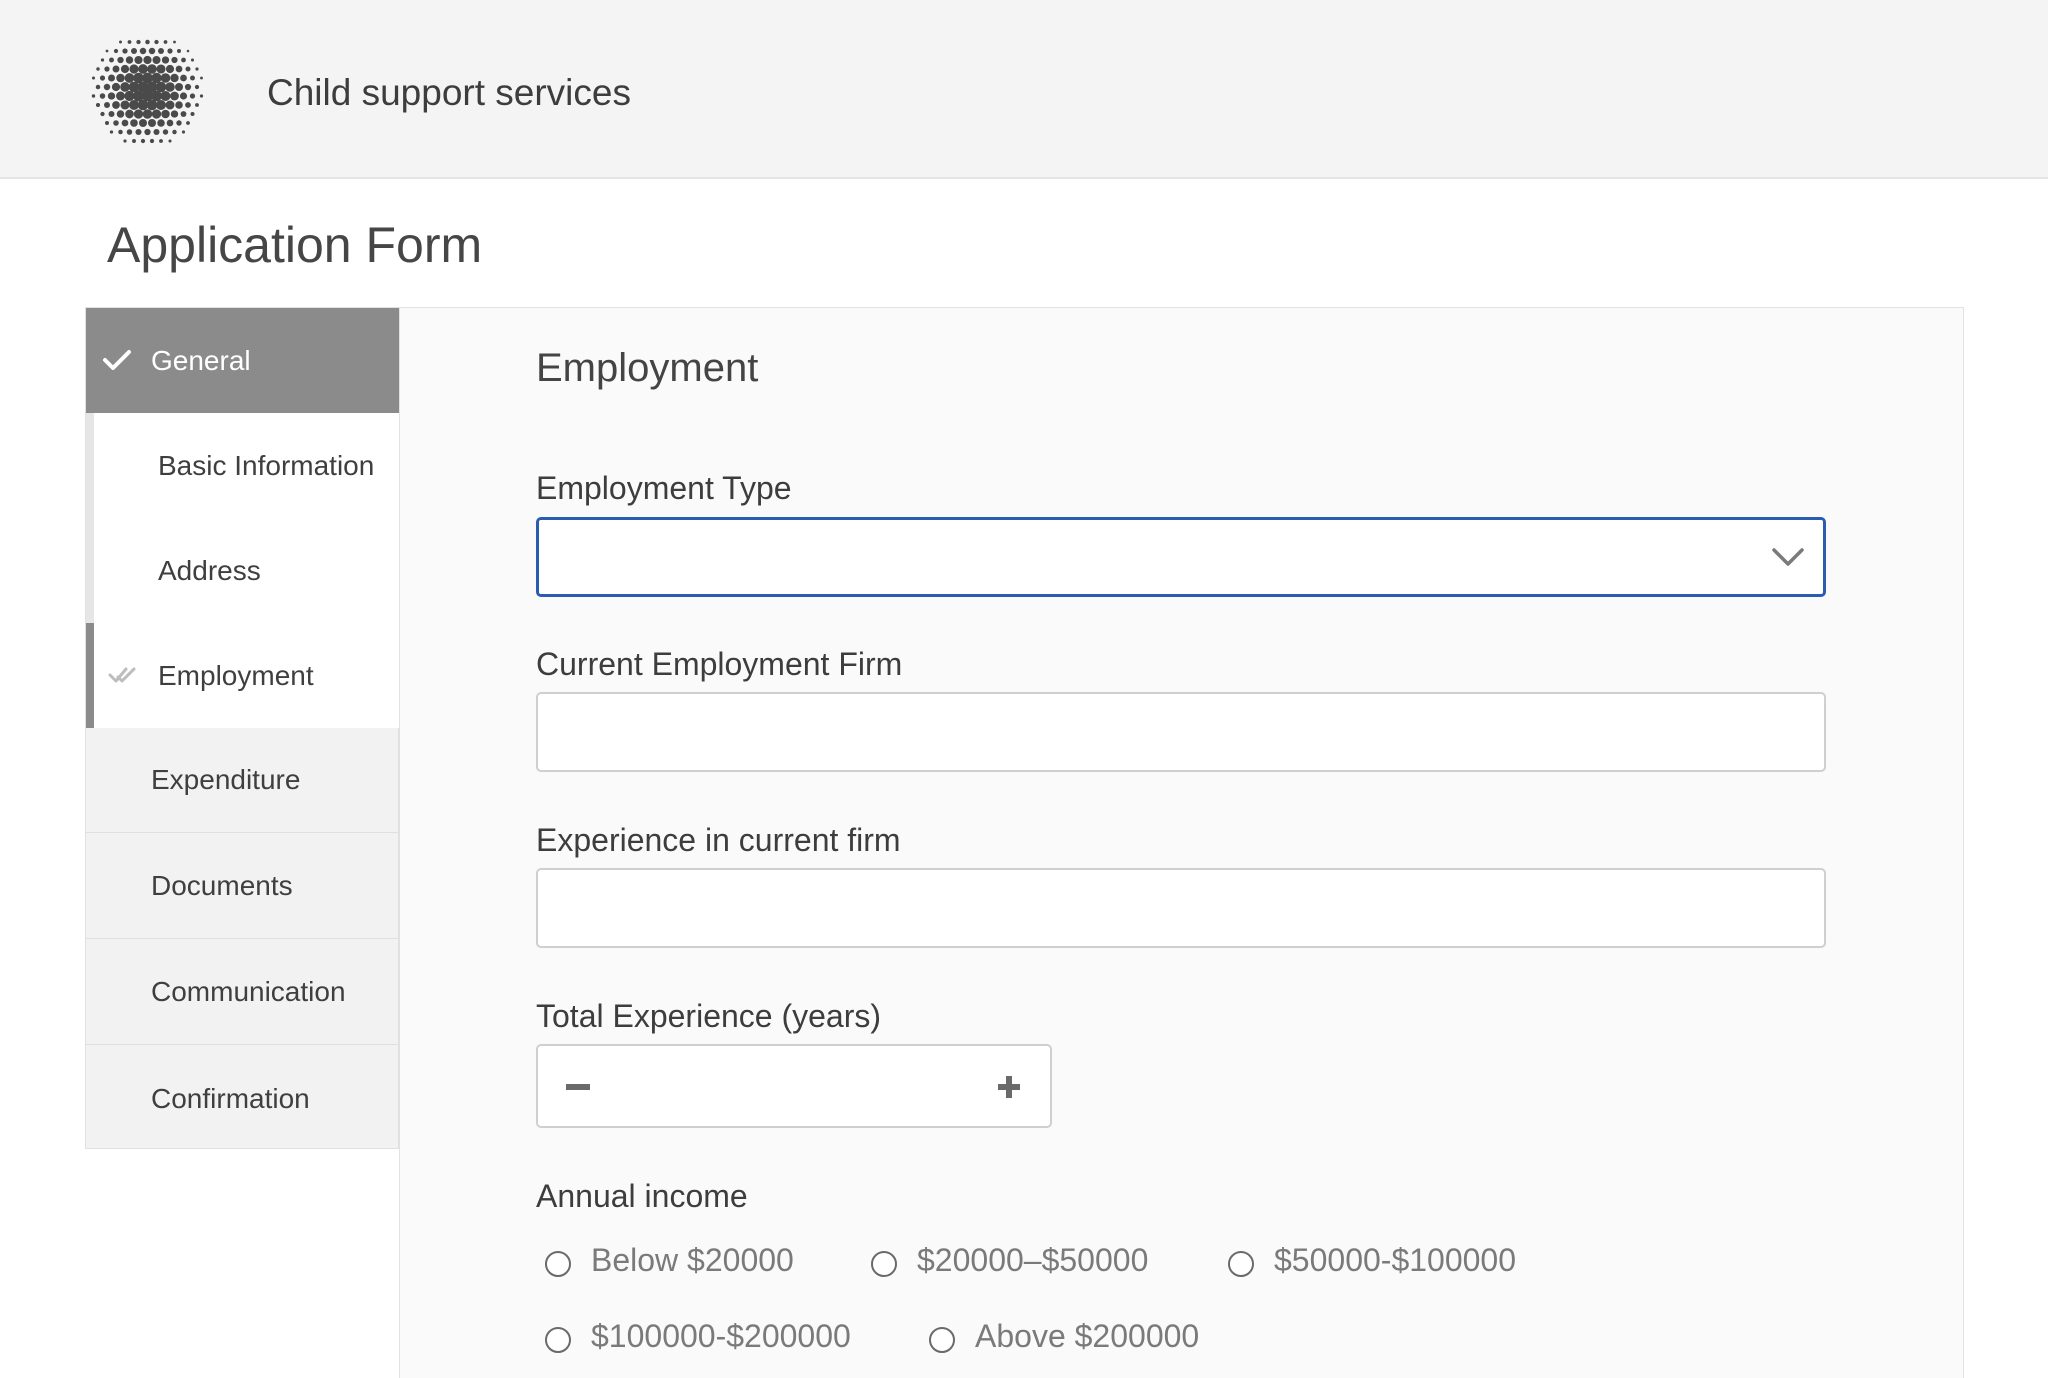 This screenshot has width=2048, height=1378. I want to click on current-firm-input, so click(1181, 732).